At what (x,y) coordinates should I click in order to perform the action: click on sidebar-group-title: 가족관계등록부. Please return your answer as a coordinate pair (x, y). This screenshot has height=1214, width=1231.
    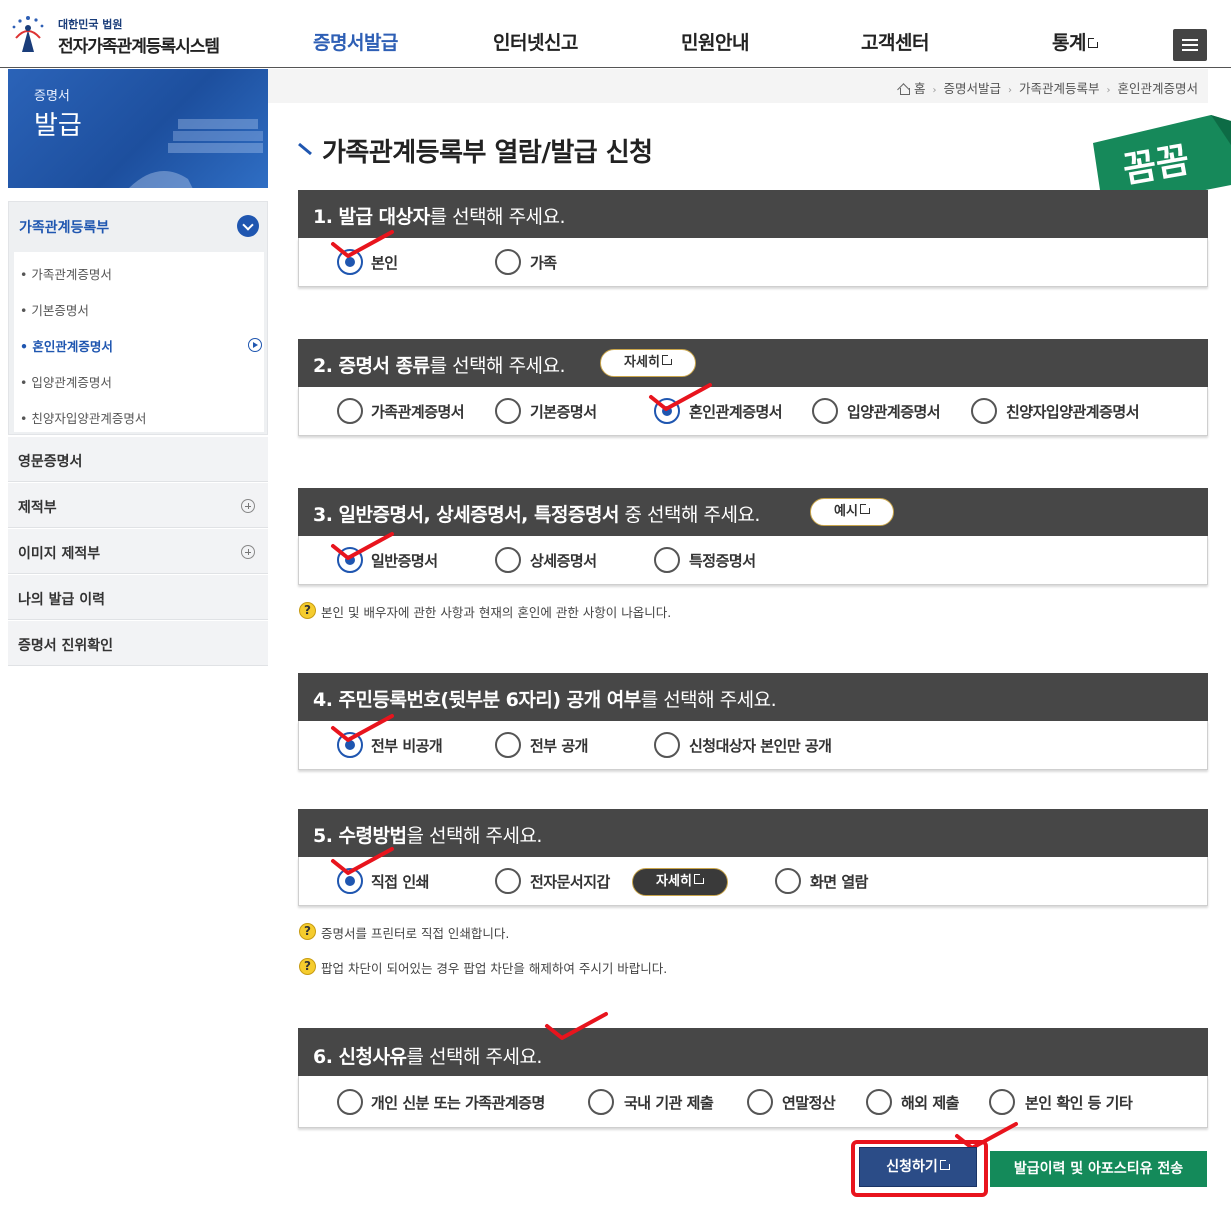
    Looking at the image, I should click on (64, 227).